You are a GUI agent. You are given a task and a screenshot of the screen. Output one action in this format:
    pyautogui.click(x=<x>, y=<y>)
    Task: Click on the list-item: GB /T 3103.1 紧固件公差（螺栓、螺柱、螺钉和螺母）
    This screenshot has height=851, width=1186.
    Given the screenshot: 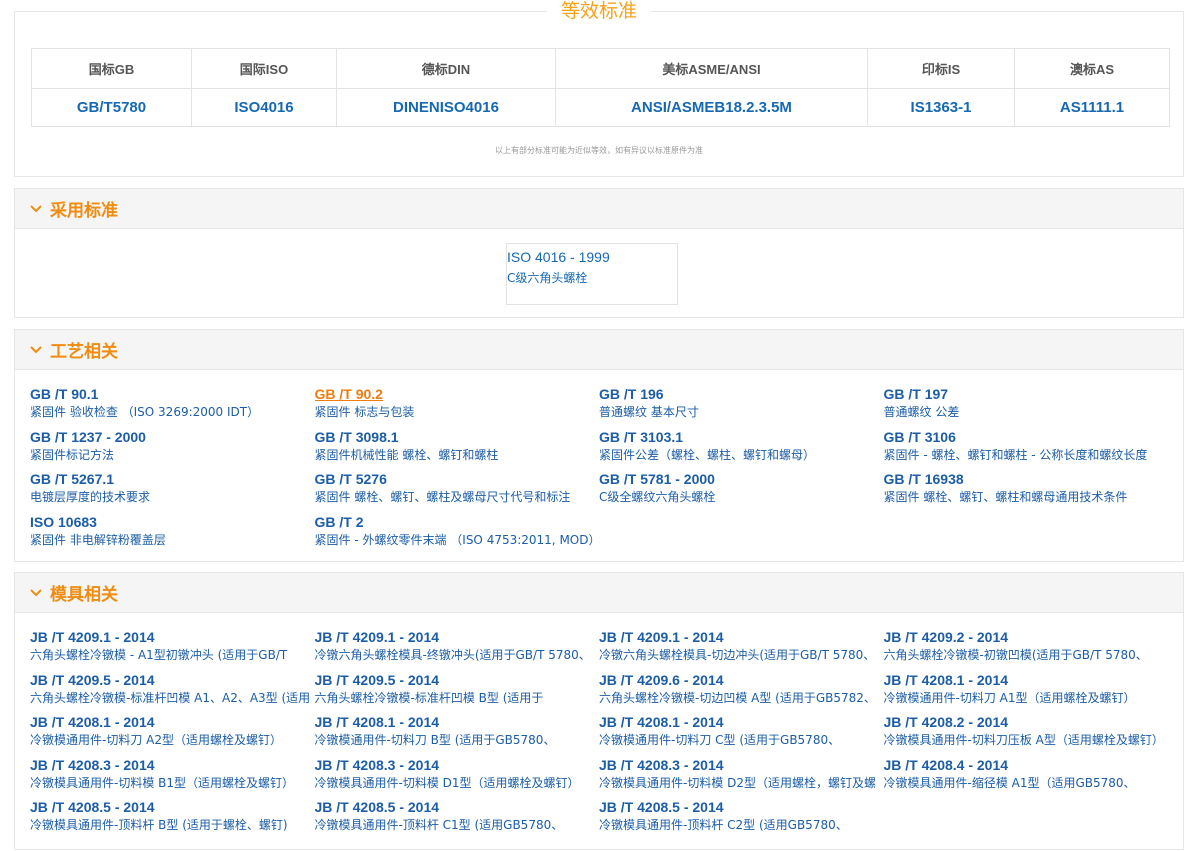 What is the action you would take?
    pyautogui.click(x=741, y=449)
    